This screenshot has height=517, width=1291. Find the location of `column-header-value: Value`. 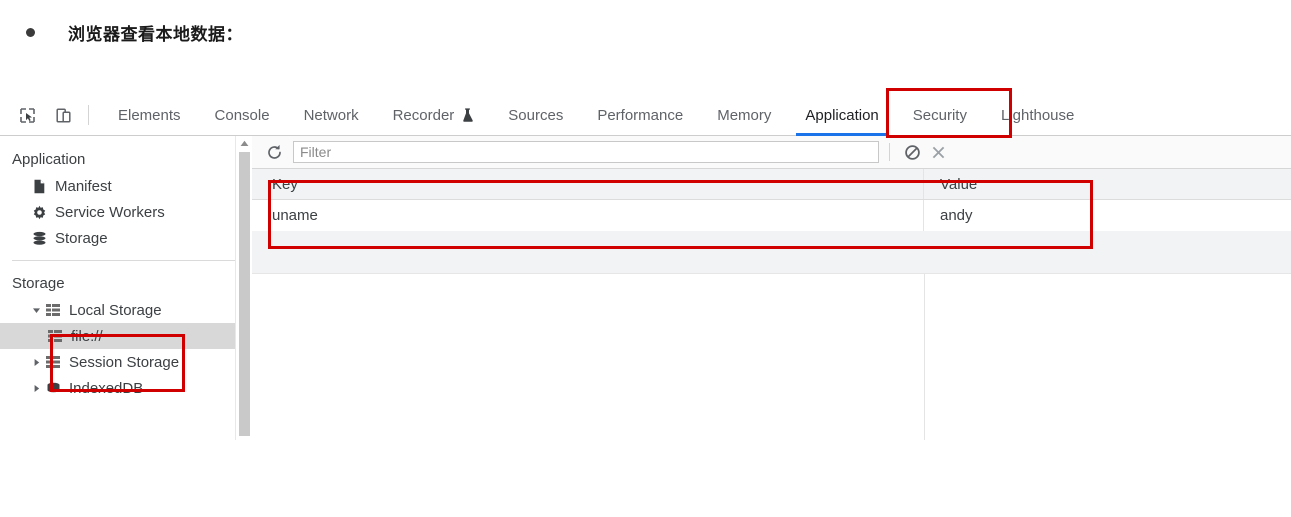

column-header-value: Value is located at coordinates (1107, 184).